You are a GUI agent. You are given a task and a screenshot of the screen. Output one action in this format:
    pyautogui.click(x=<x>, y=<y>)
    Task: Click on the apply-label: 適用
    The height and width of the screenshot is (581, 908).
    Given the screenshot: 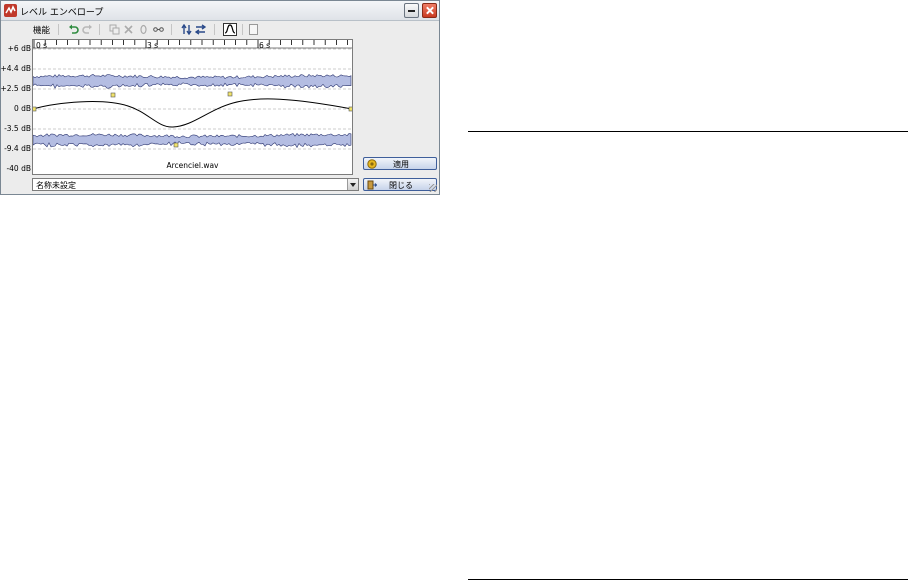 What is the action you would take?
    pyautogui.click(x=401, y=164)
    